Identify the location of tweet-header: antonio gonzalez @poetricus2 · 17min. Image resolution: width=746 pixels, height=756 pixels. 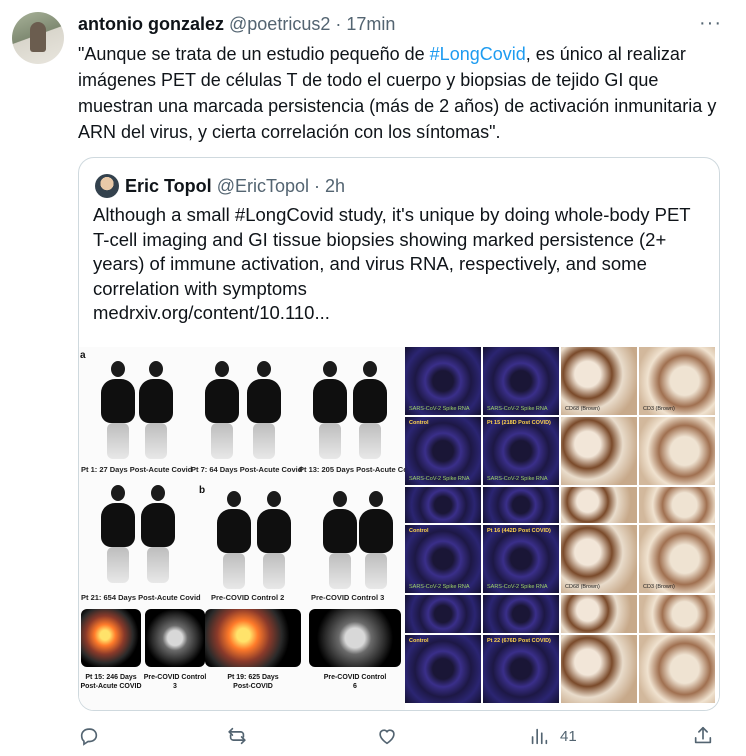
(236, 24).